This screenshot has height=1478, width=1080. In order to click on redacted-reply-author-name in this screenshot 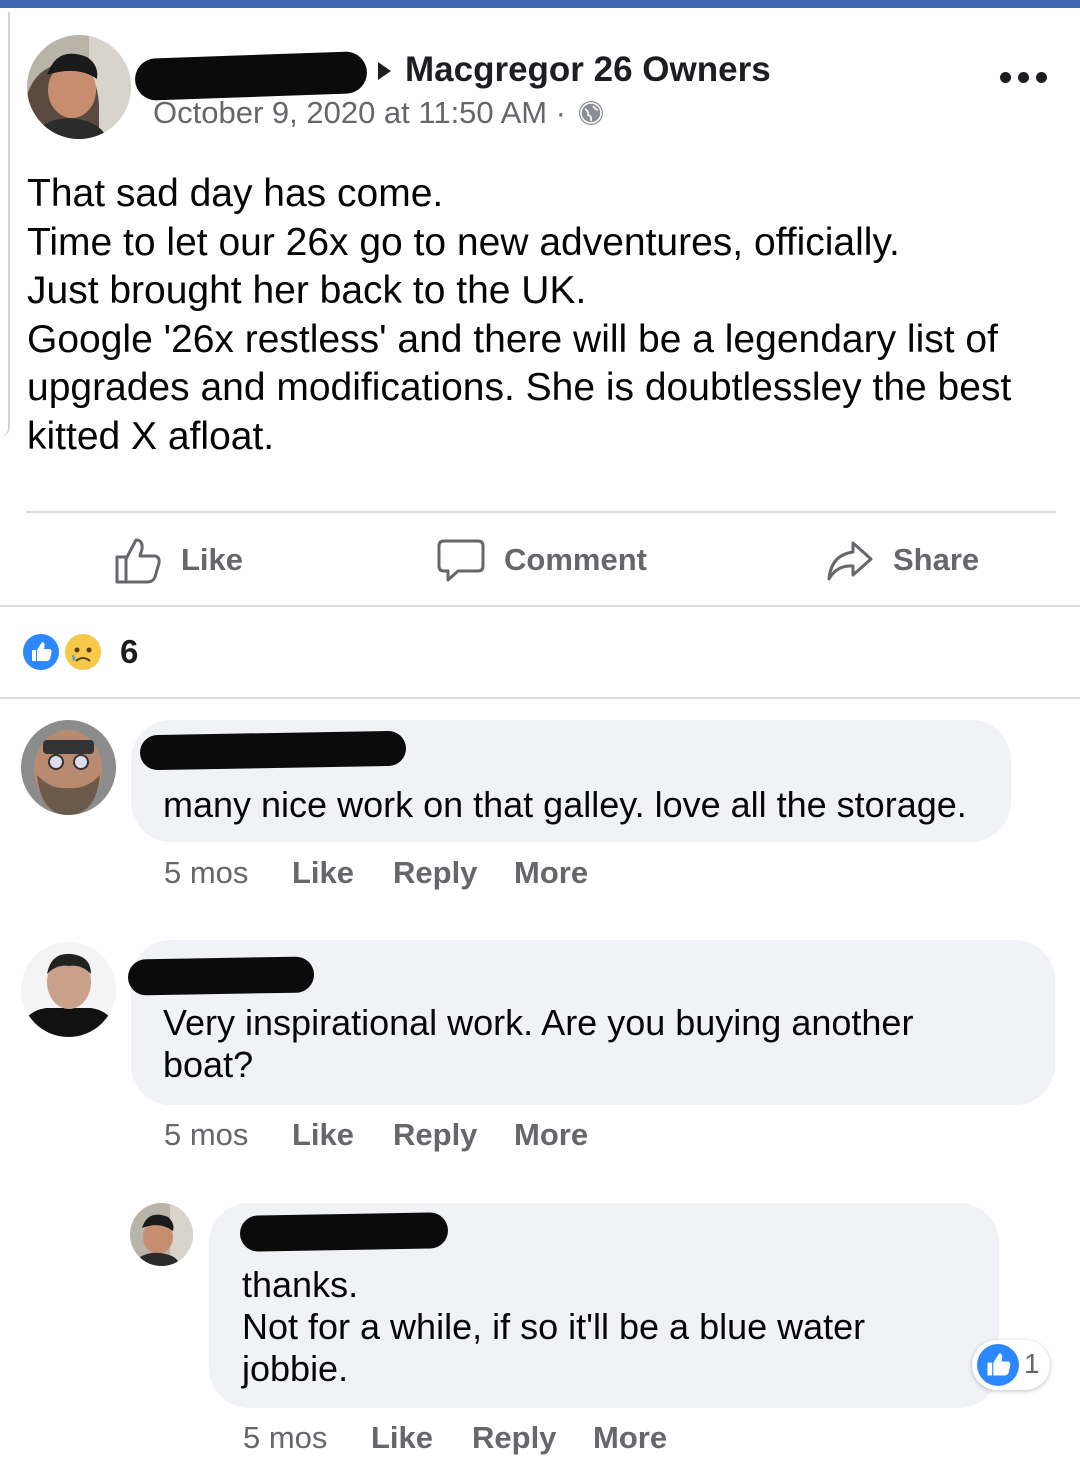, I will do `click(344, 1232)`.